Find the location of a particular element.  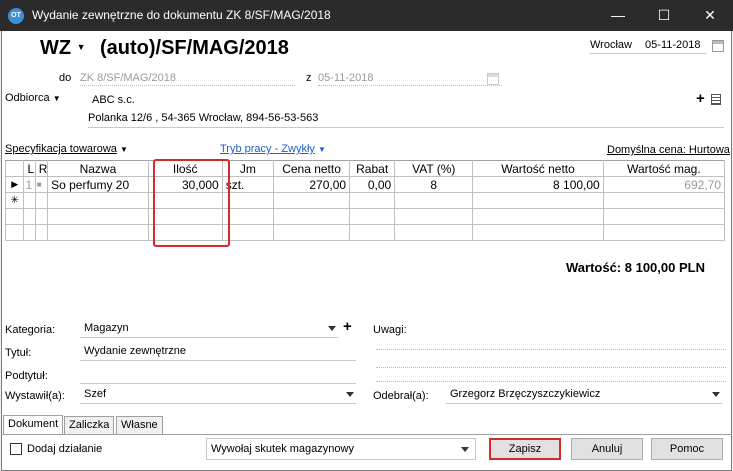

new-row-marker: ✳ is located at coordinates (14, 200).